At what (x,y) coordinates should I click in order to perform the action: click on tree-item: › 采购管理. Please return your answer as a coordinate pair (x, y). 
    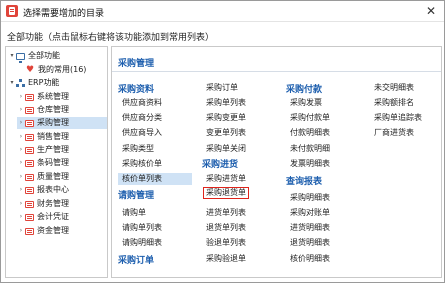
    Looking at the image, I should click on (62, 123).